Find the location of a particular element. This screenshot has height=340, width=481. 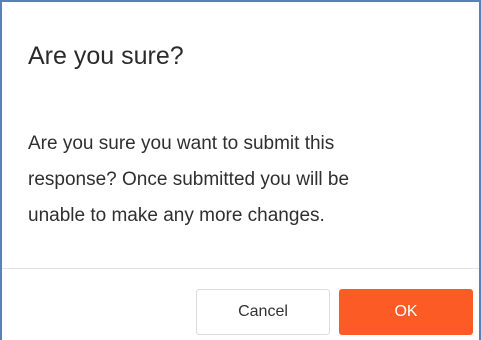

cancel-button: Cancel is located at coordinates (263, 312).